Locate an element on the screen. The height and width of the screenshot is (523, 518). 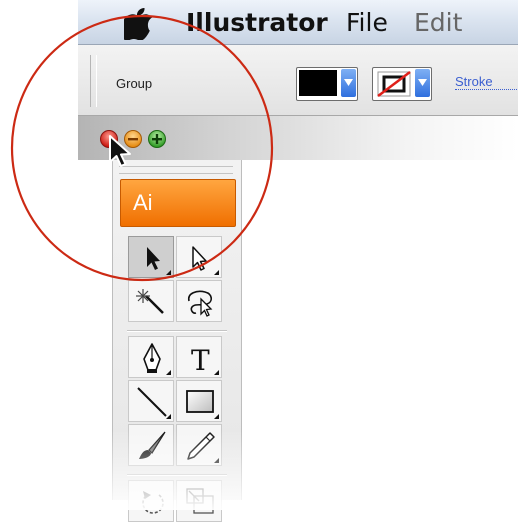
zoom-icon is located at coordinates (157, 139).